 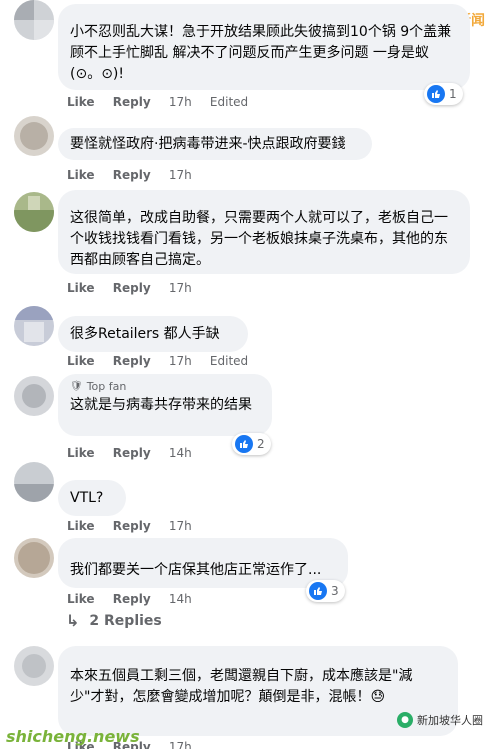 I want to click on comment-bubble: 要怪就怪政府·把病毒带进来-快点跟政府要錢, so click(x=215, y=144).